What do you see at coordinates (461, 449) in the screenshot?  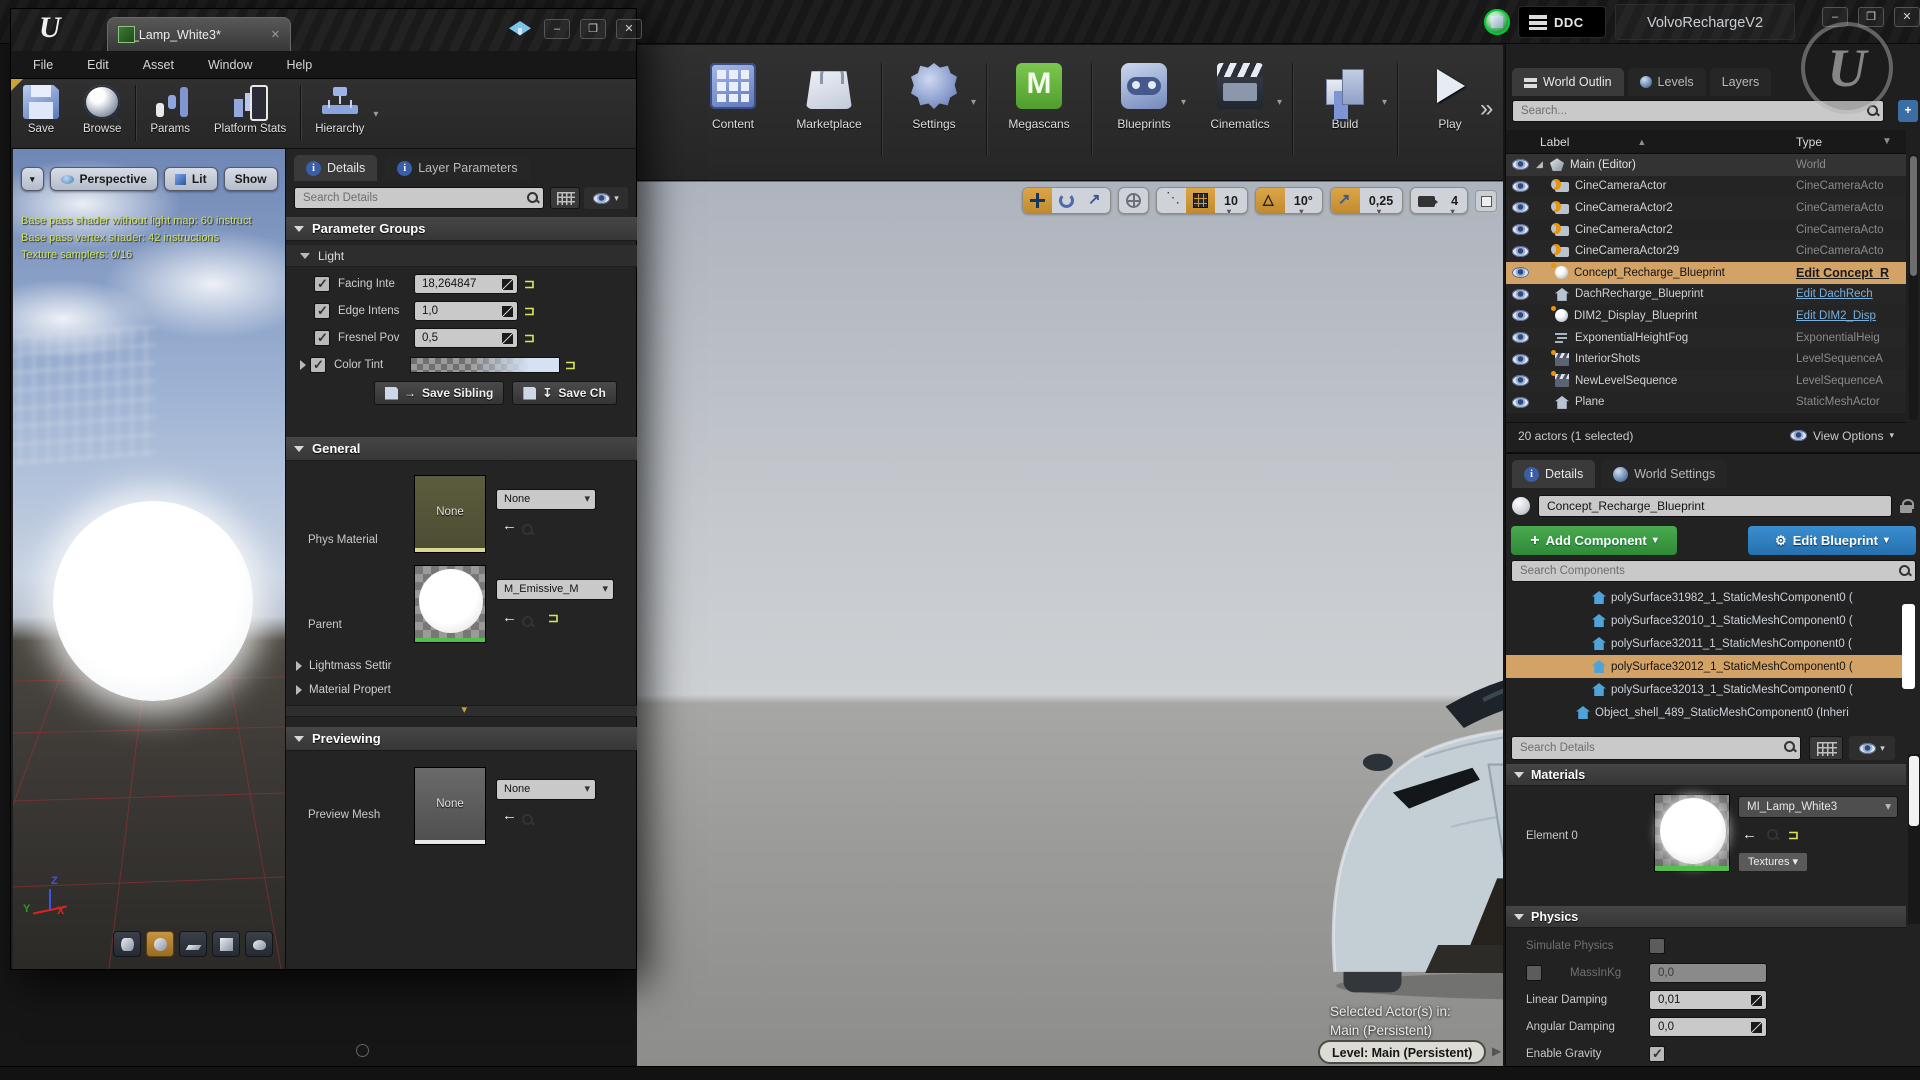 I see `general-section-header: General` at bounding box center [461, 449].